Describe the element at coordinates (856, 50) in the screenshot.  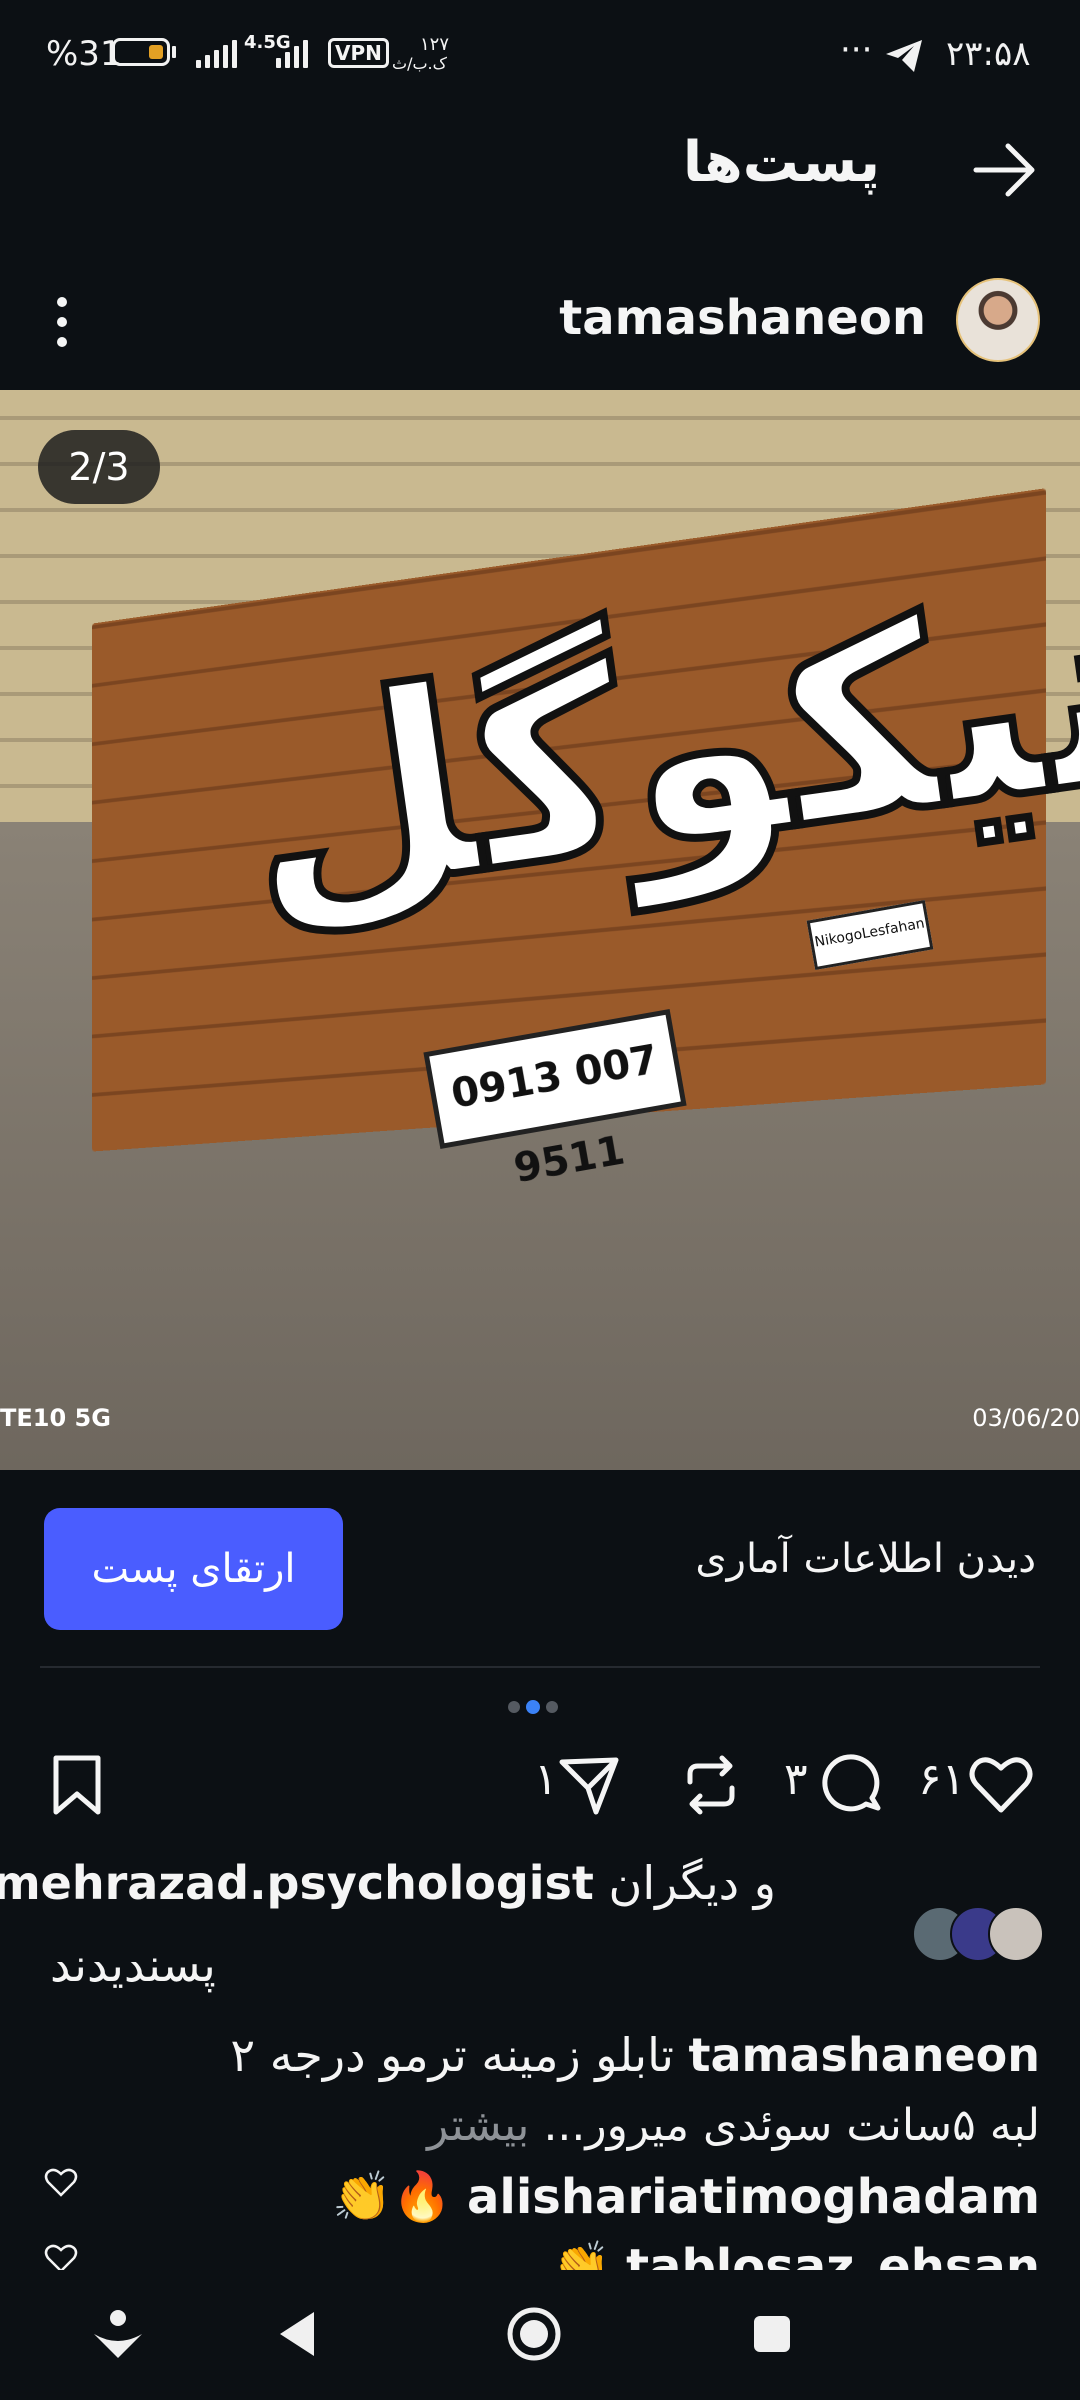
I see `status-overflow: ···` at that location.